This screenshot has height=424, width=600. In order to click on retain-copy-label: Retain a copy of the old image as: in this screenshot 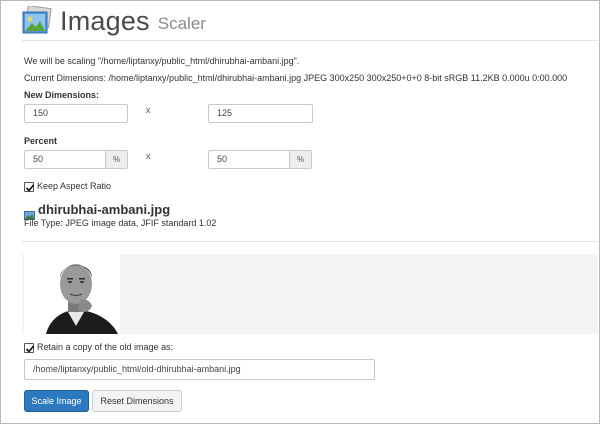, I will do `click(105, 347)`.